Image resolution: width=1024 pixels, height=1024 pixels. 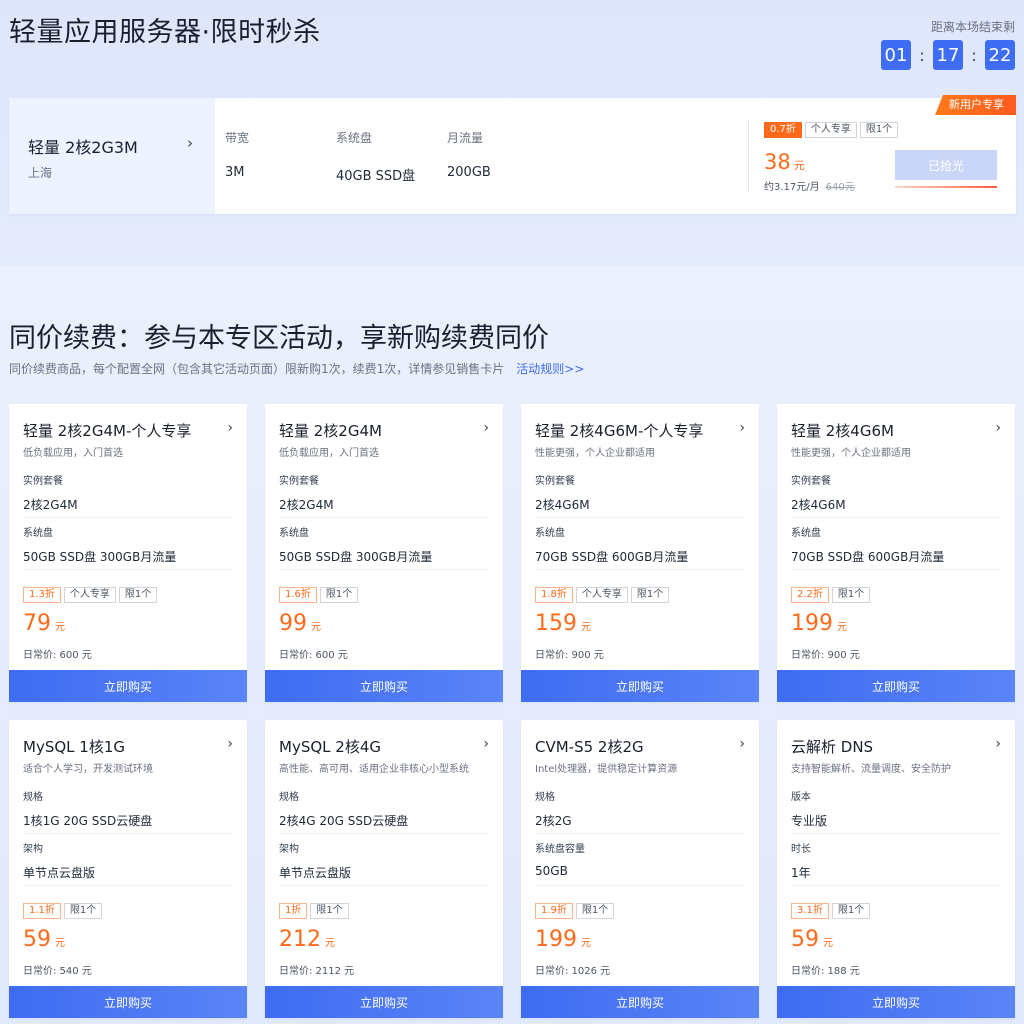 What do you see at coordinates (289, 849) in the screenshot?
I see `spec-label: 架构` at bounding box center [289, 849].